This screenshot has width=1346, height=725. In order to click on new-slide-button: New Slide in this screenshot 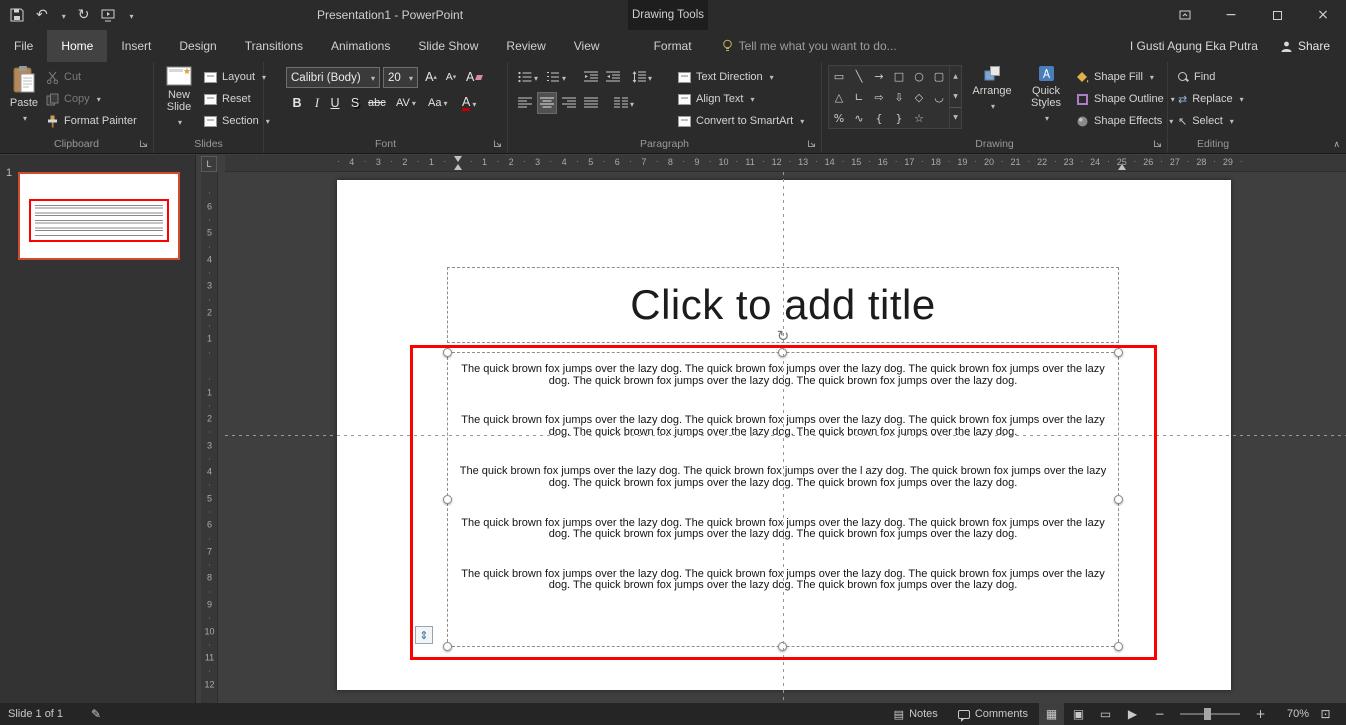, I will do `click(179, 97)`.